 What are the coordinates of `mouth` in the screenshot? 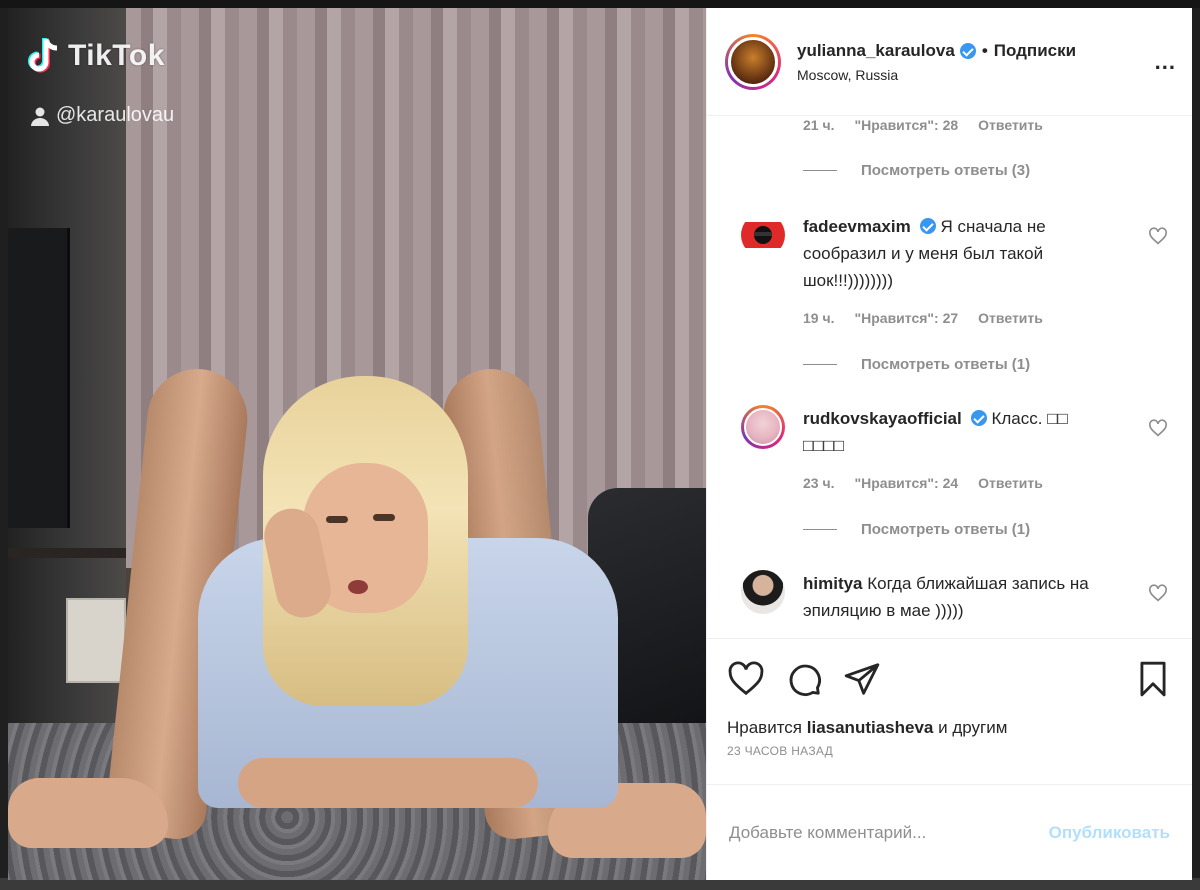 It's located at (358, 587).